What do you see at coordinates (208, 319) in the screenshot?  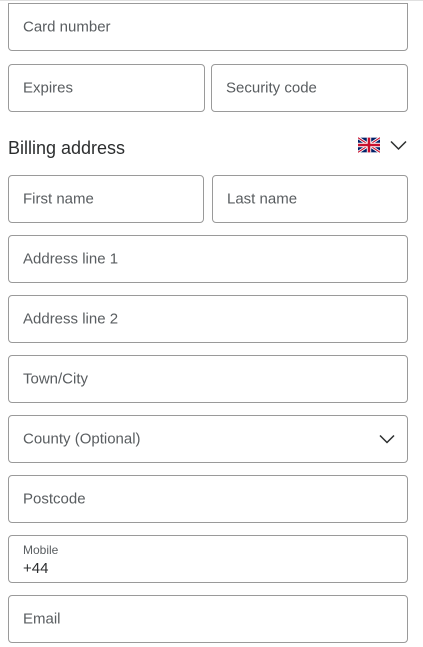 I see `address-line-2-field: Address line 2` at bounding box center [208, 319].